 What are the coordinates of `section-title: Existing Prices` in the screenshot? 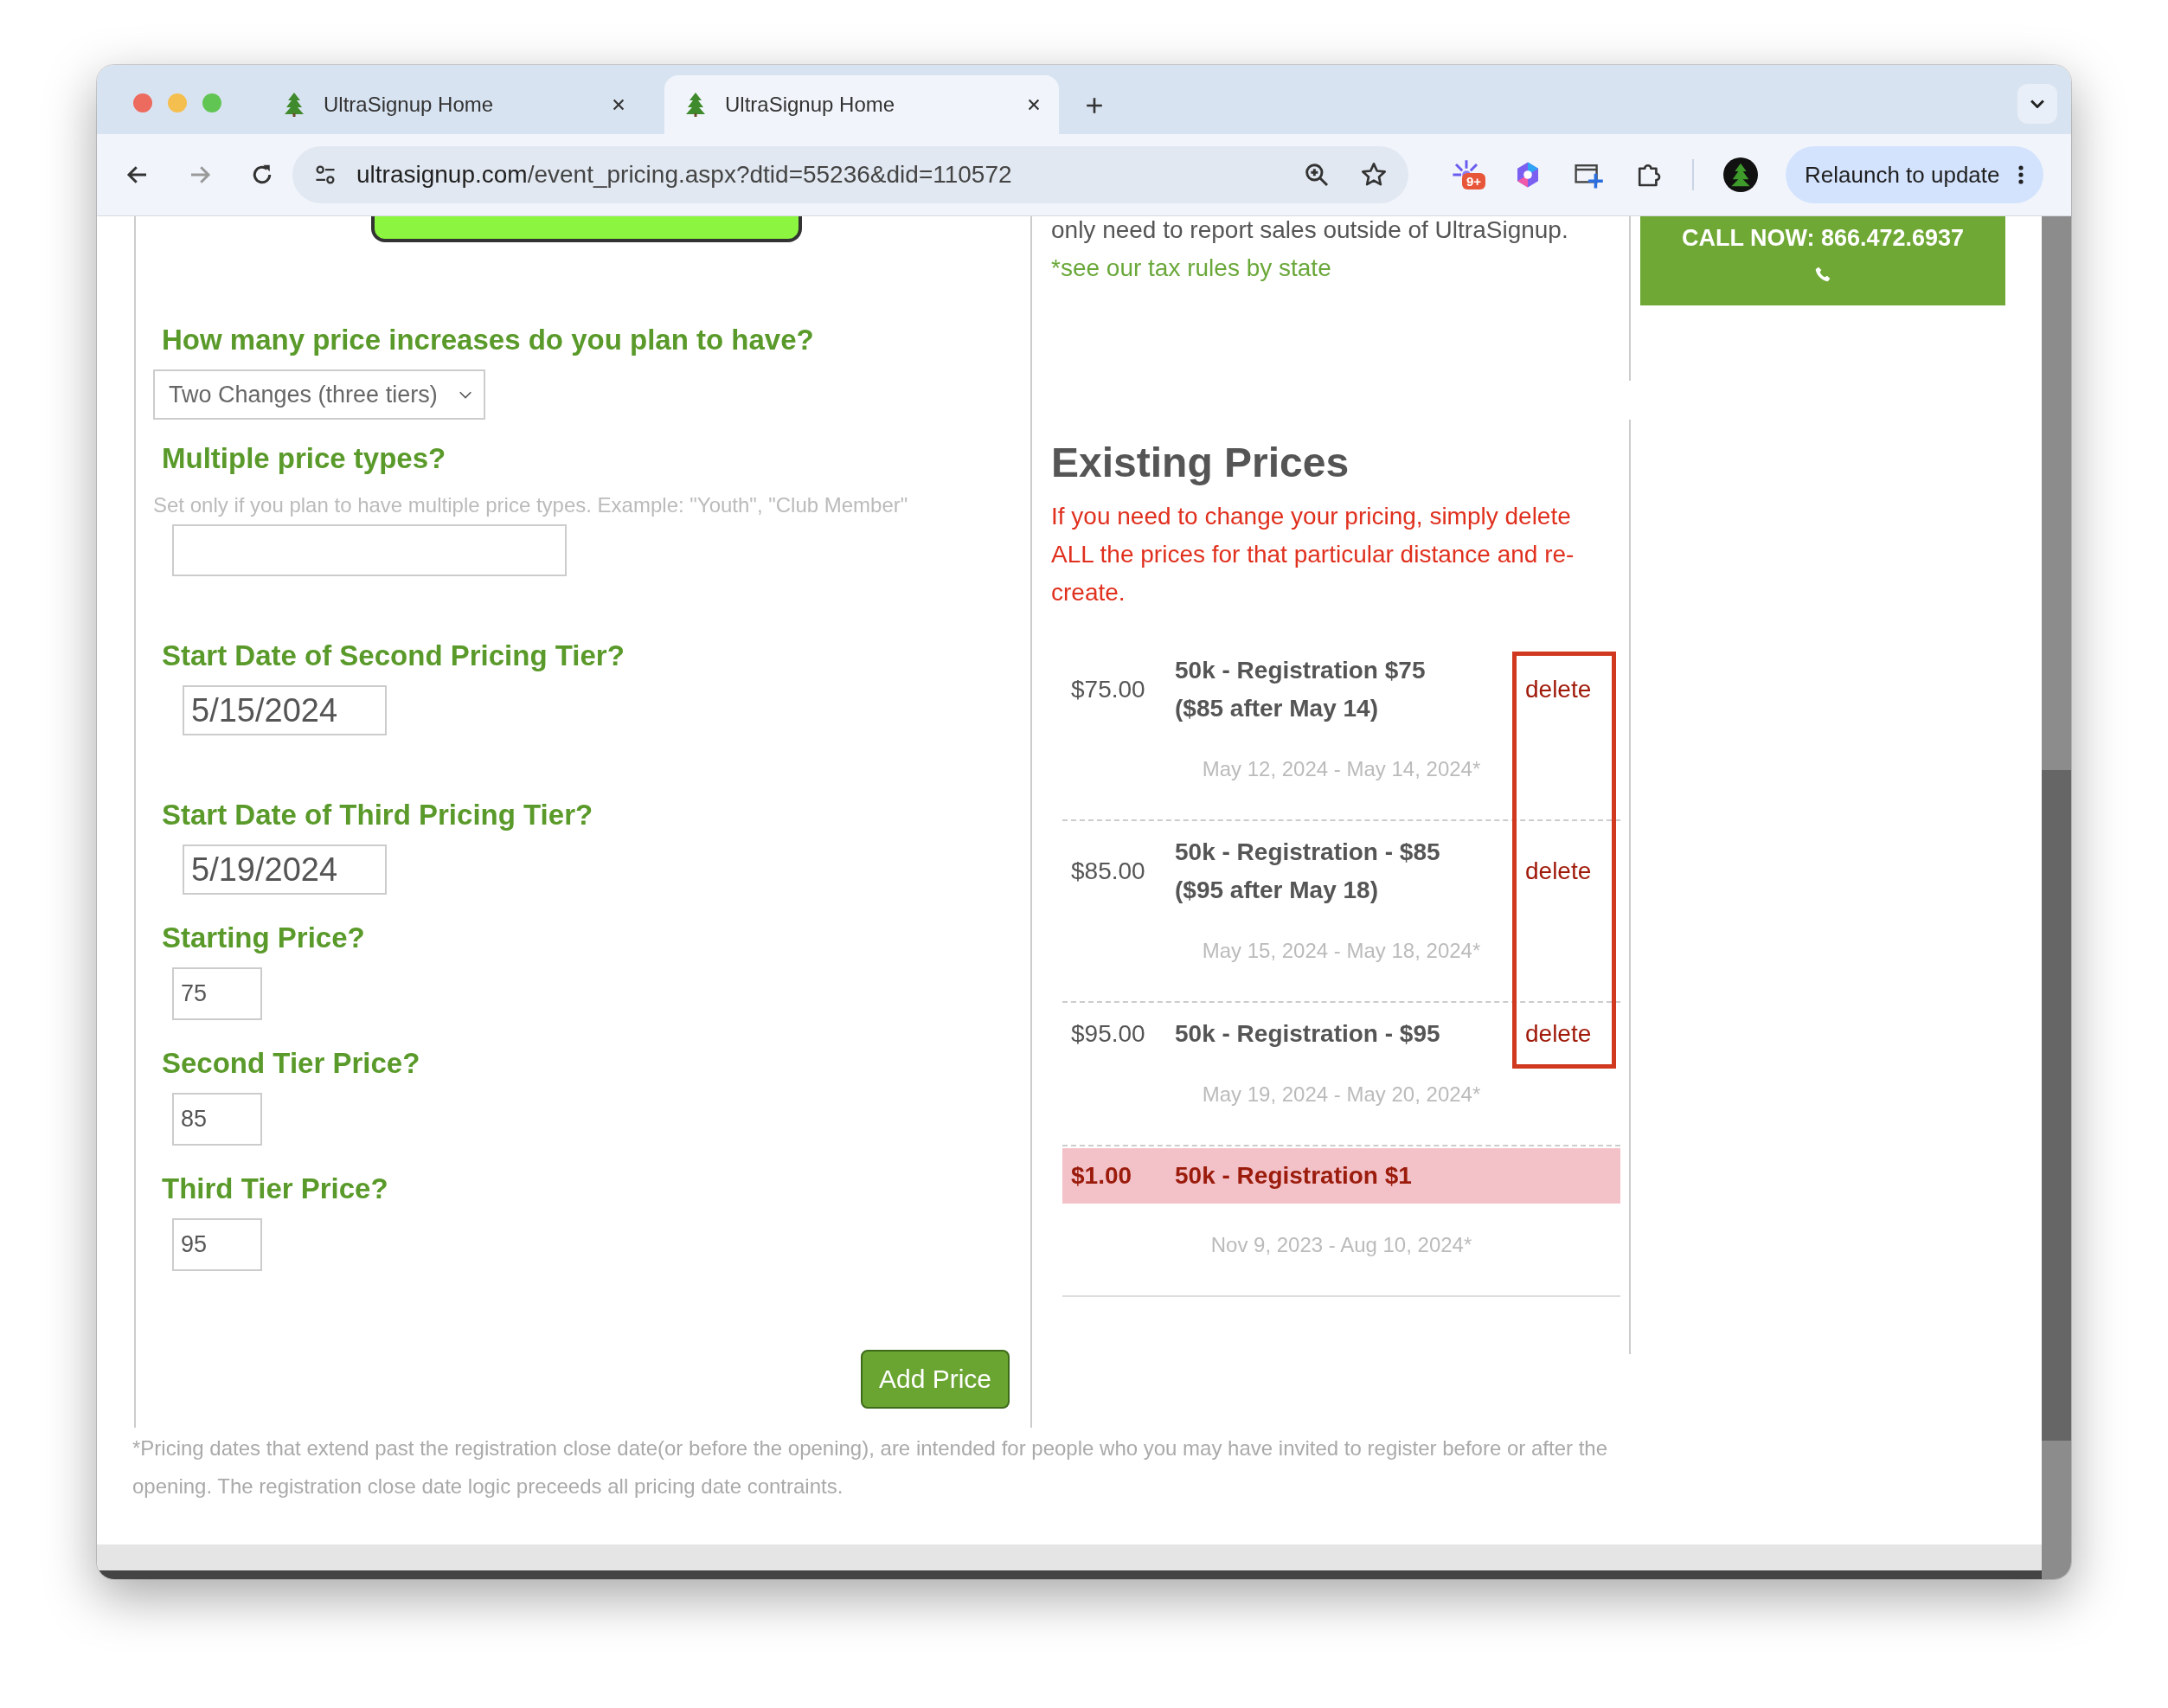 It's located at (1200, 463).